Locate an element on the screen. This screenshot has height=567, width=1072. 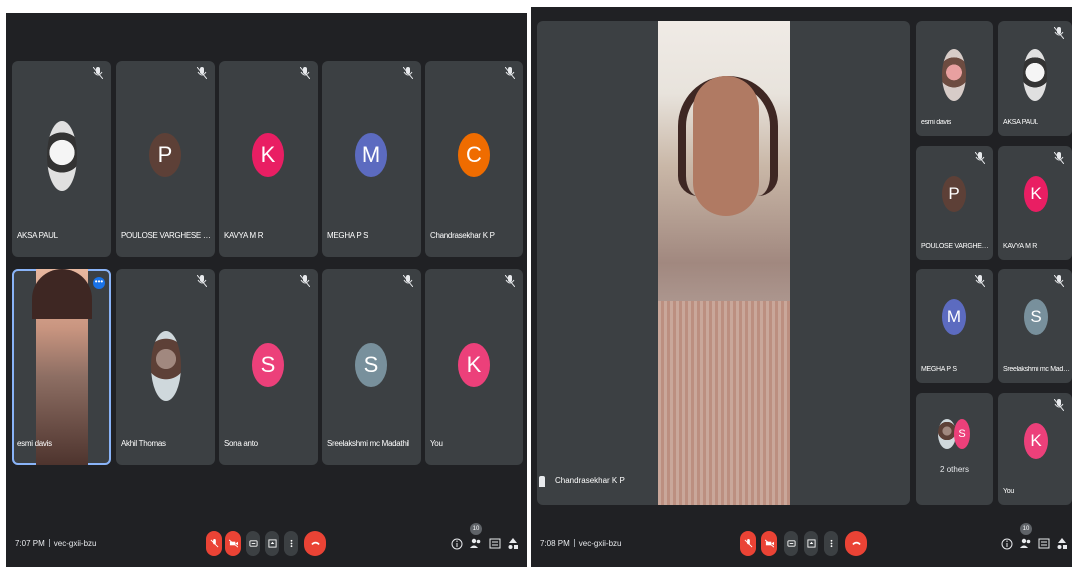
present-screen-icon is located at coordinates (272, 543).